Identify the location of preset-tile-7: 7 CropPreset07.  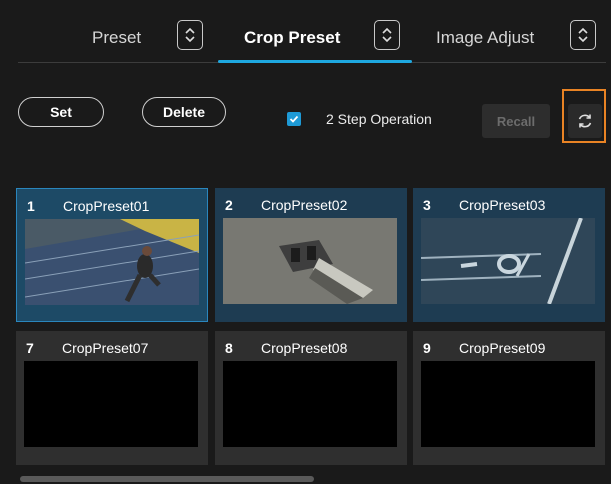
(112, 398).